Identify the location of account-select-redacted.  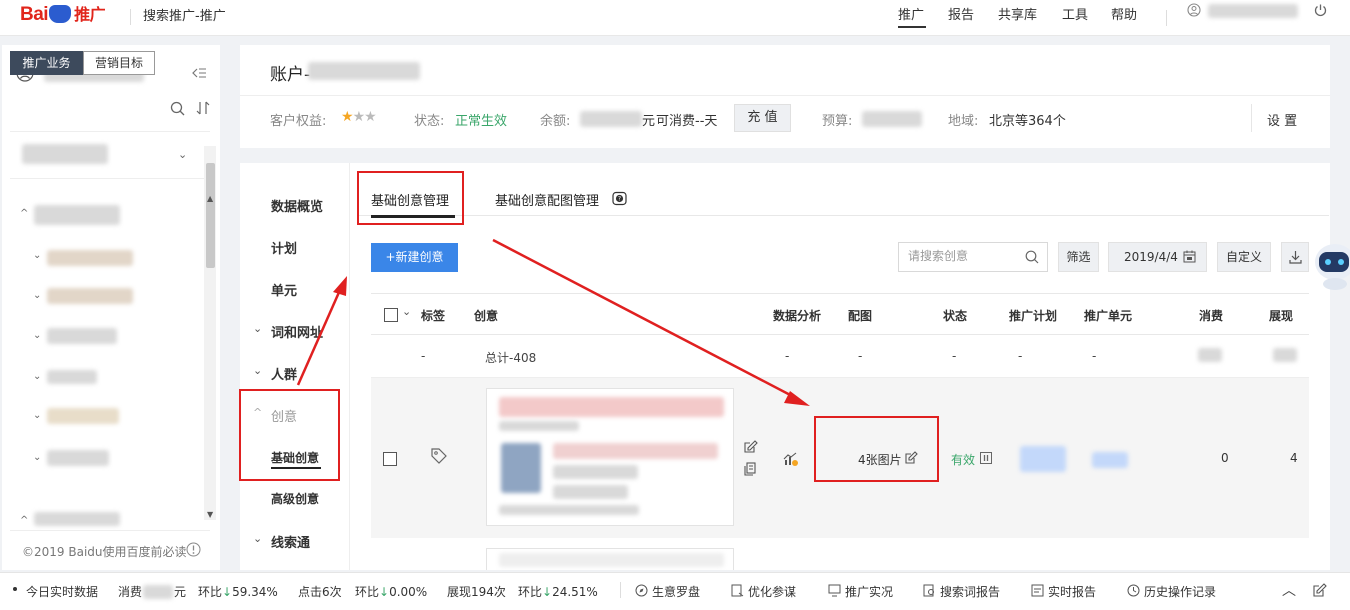
(65, 154).